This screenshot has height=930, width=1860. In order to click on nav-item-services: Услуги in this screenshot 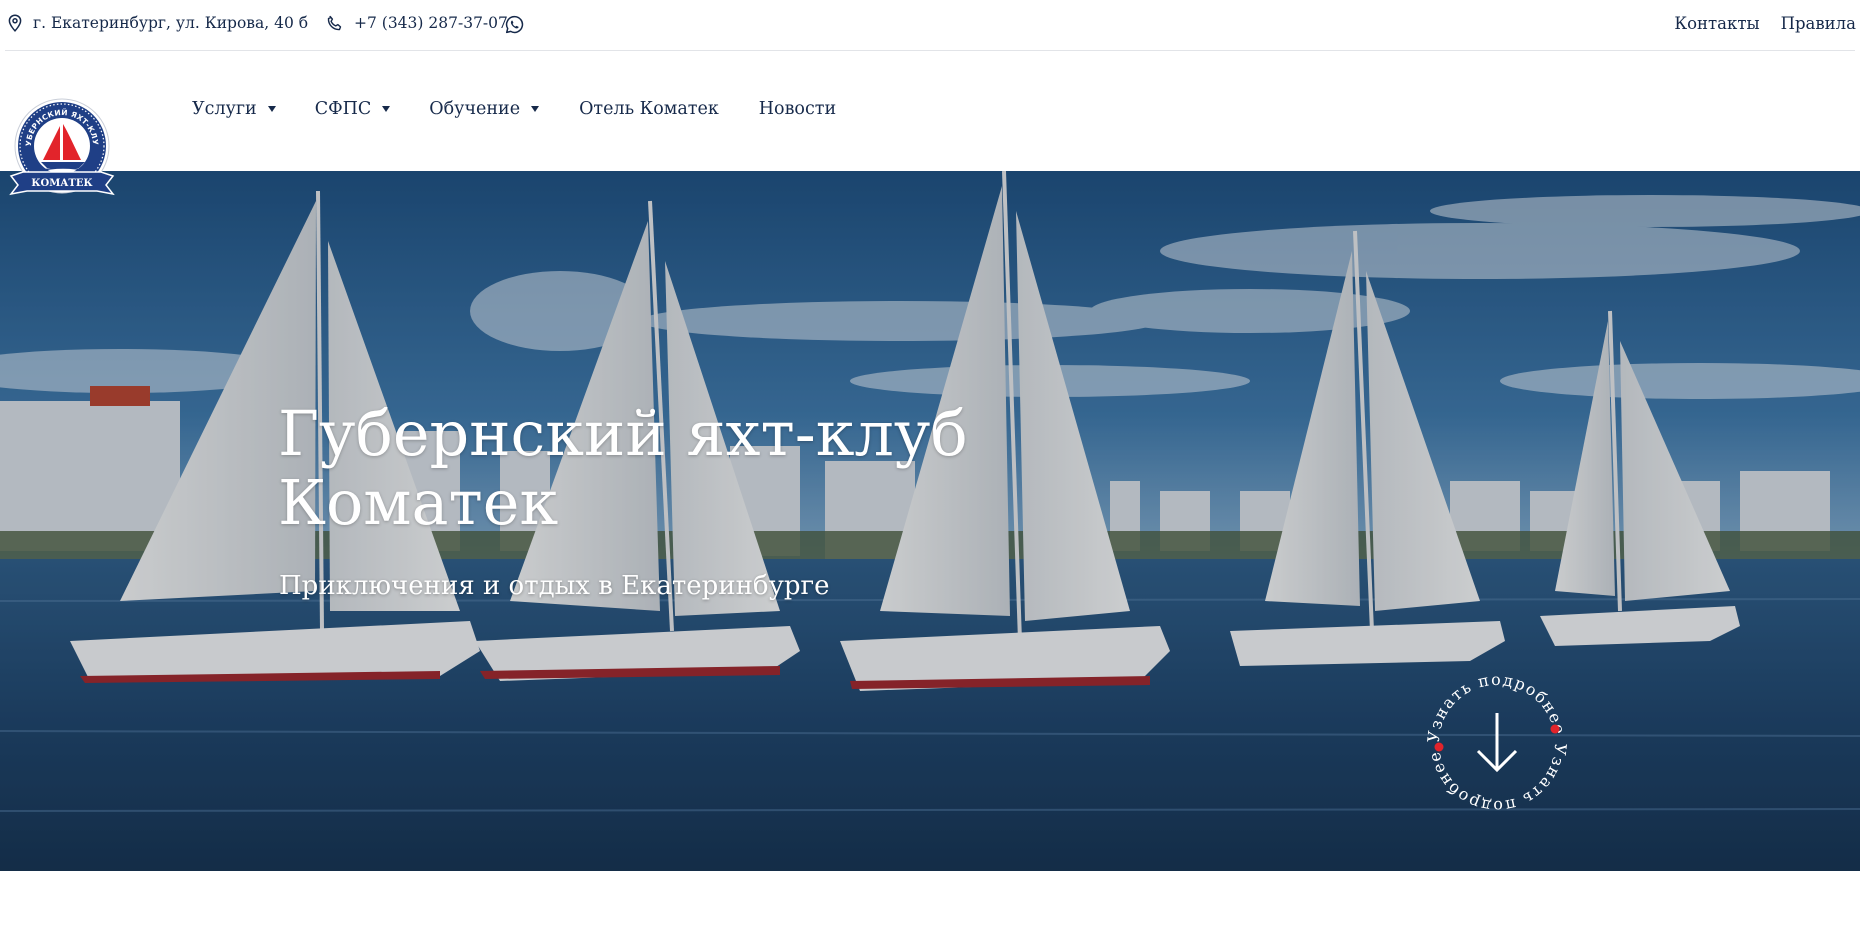, I will do `click(234, 109)`.